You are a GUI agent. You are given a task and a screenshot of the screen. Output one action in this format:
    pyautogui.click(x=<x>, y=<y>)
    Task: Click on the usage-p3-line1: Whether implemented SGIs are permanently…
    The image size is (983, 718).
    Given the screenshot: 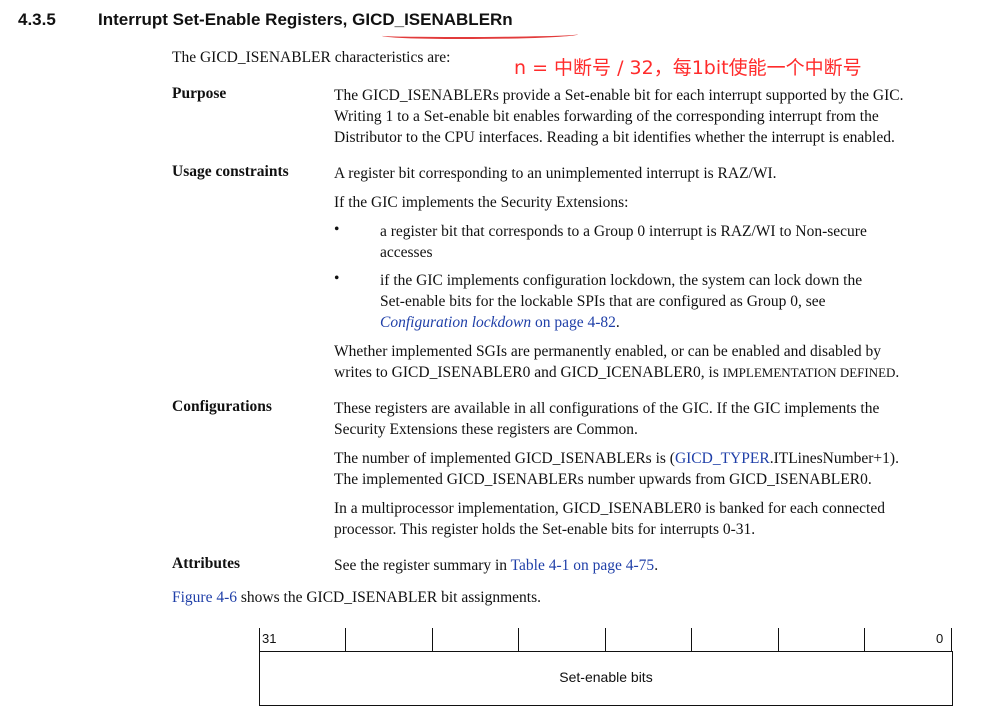 What is the action you would take?
    pyautogui.click(x=608, y=351)
    